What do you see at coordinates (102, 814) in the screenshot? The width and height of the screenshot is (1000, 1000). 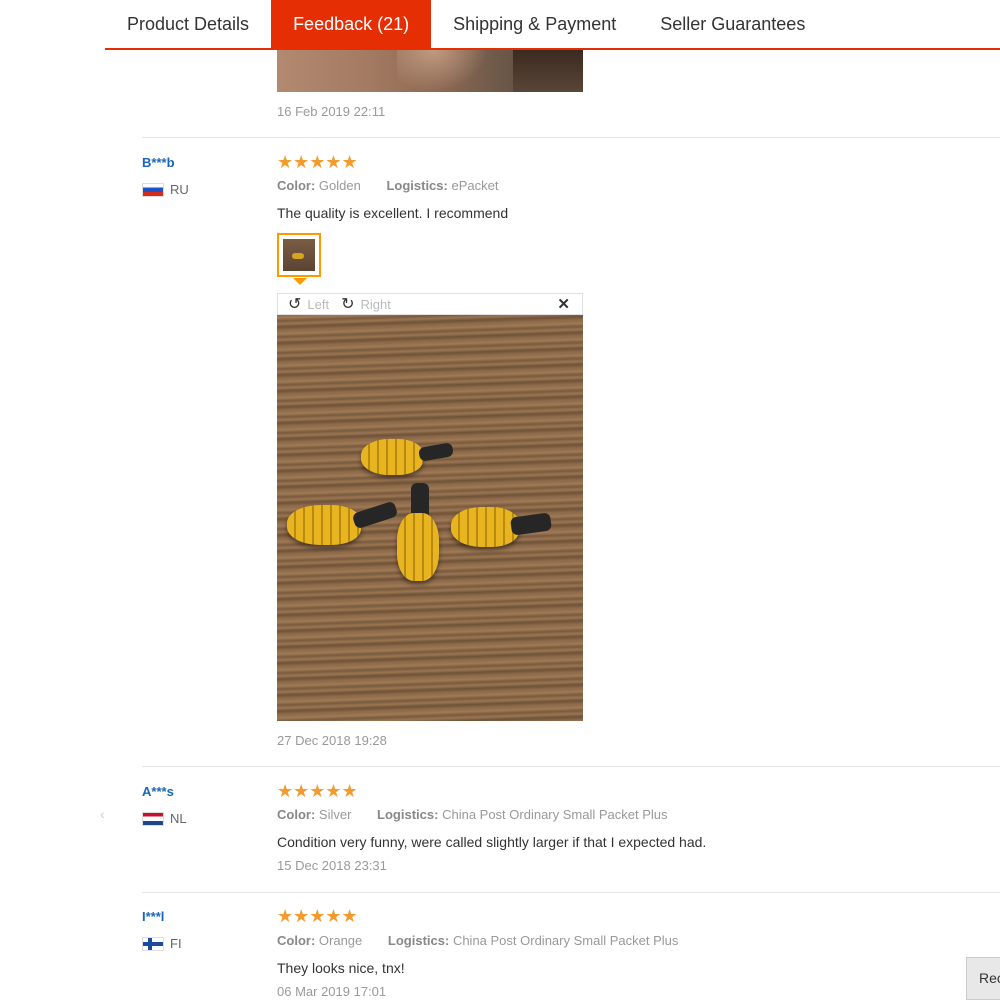 I see `scroll-left-icon: ‹` at bounding box center [102, 814].